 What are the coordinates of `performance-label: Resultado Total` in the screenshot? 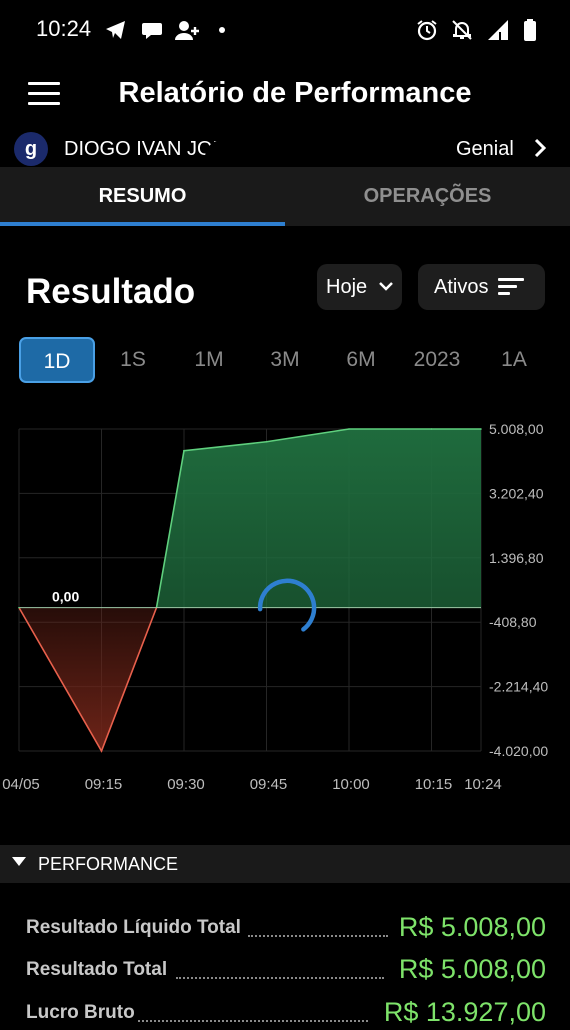 It's located at (97, 969).